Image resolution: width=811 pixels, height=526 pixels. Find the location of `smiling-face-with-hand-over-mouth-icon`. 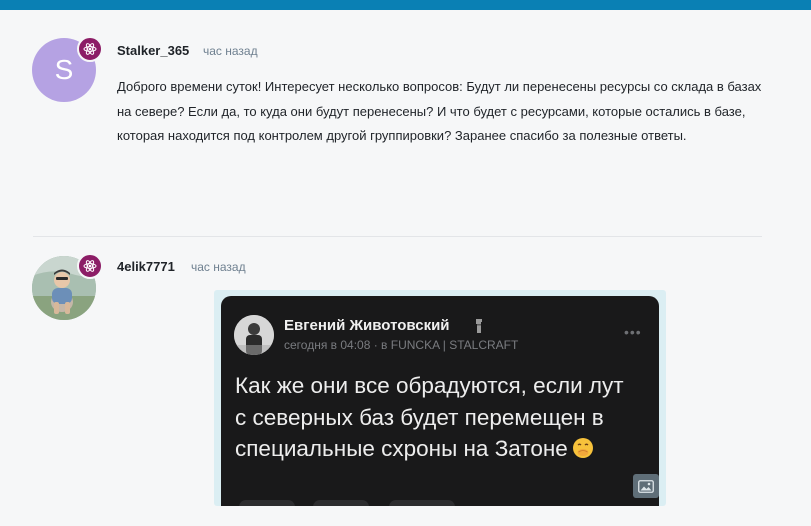

smiling-face-with-hand-over-mouth-icon is located at coordinates (583, 447).